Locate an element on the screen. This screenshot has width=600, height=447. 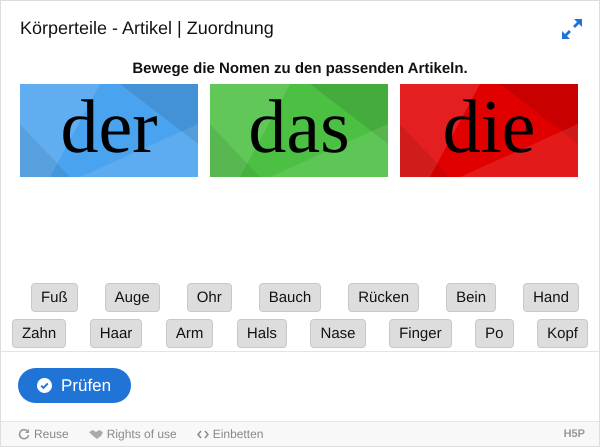
article-label: das is located at coordinates (299, 126).